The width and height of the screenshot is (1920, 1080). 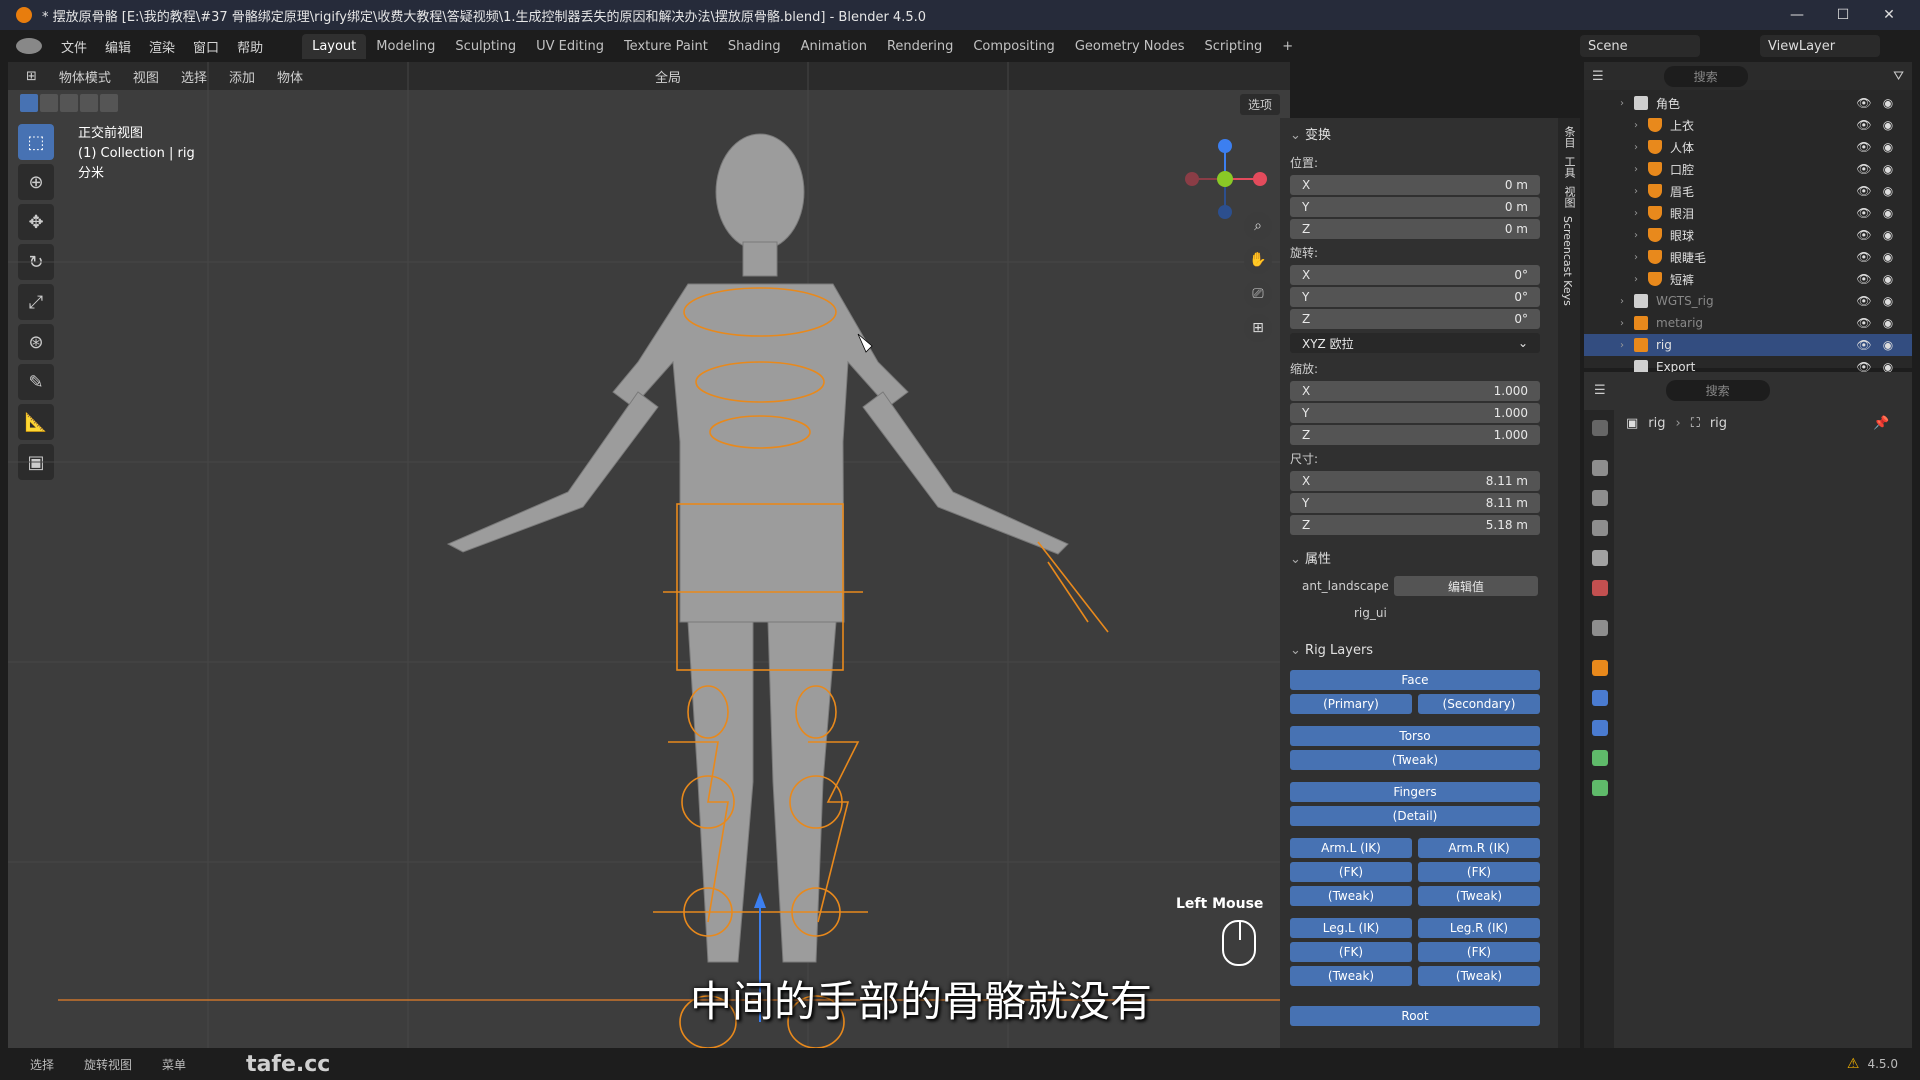 What do you see at coordinates (1600, 390) in the screenshot?
I see `properties-editor-type-icon: ☰` at bounding box center [1600, 390].